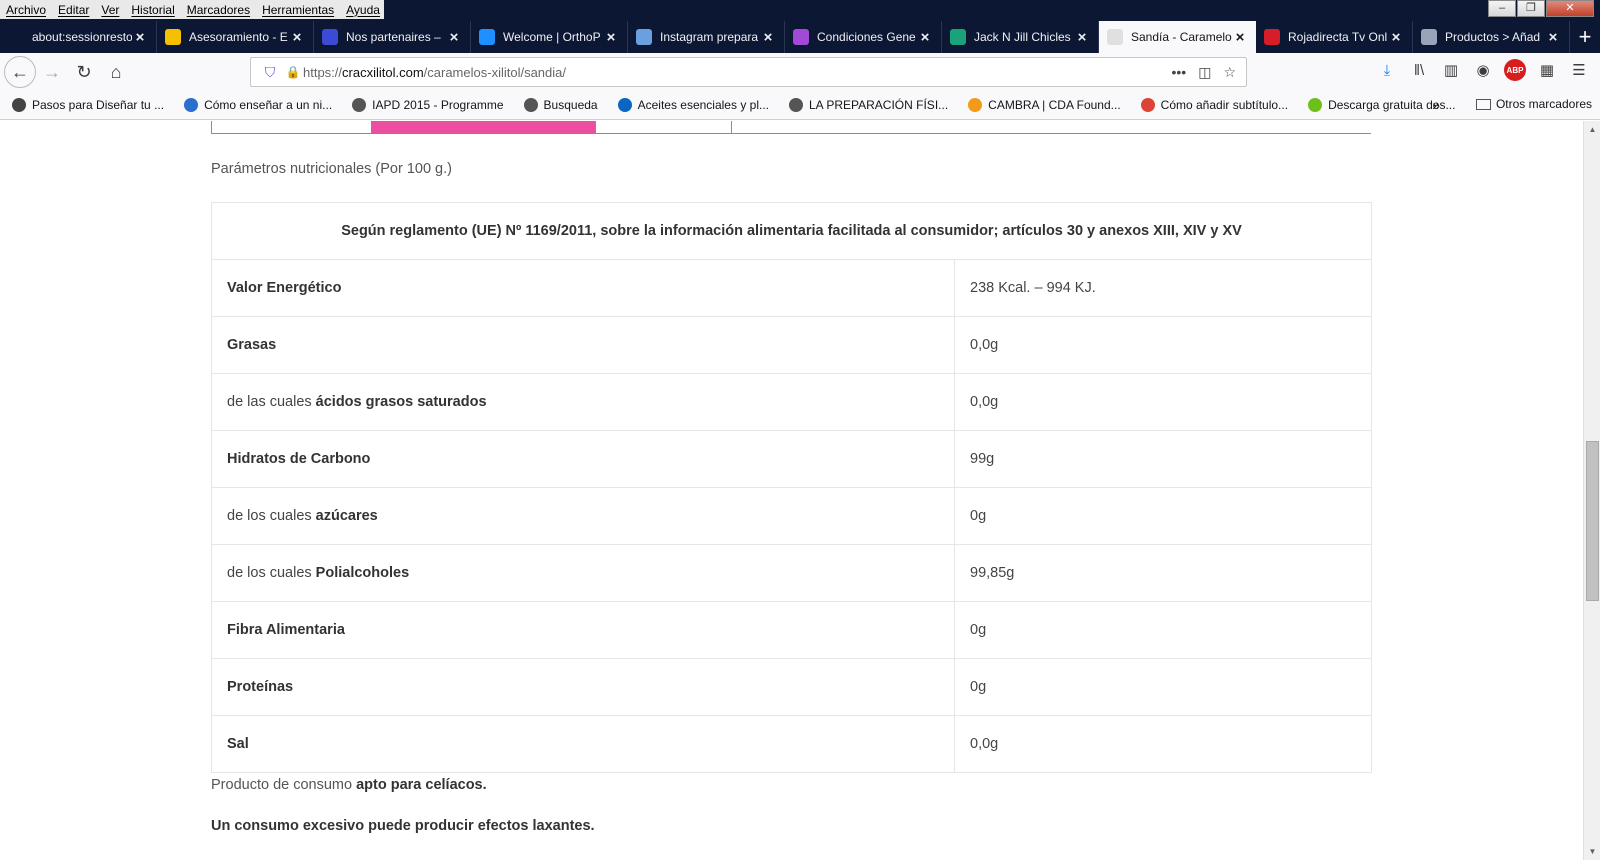 This screenshot has width=1600, height=860. I want to click on bookmark-item: IAPD 2015 - Programme, so click(425, 105).